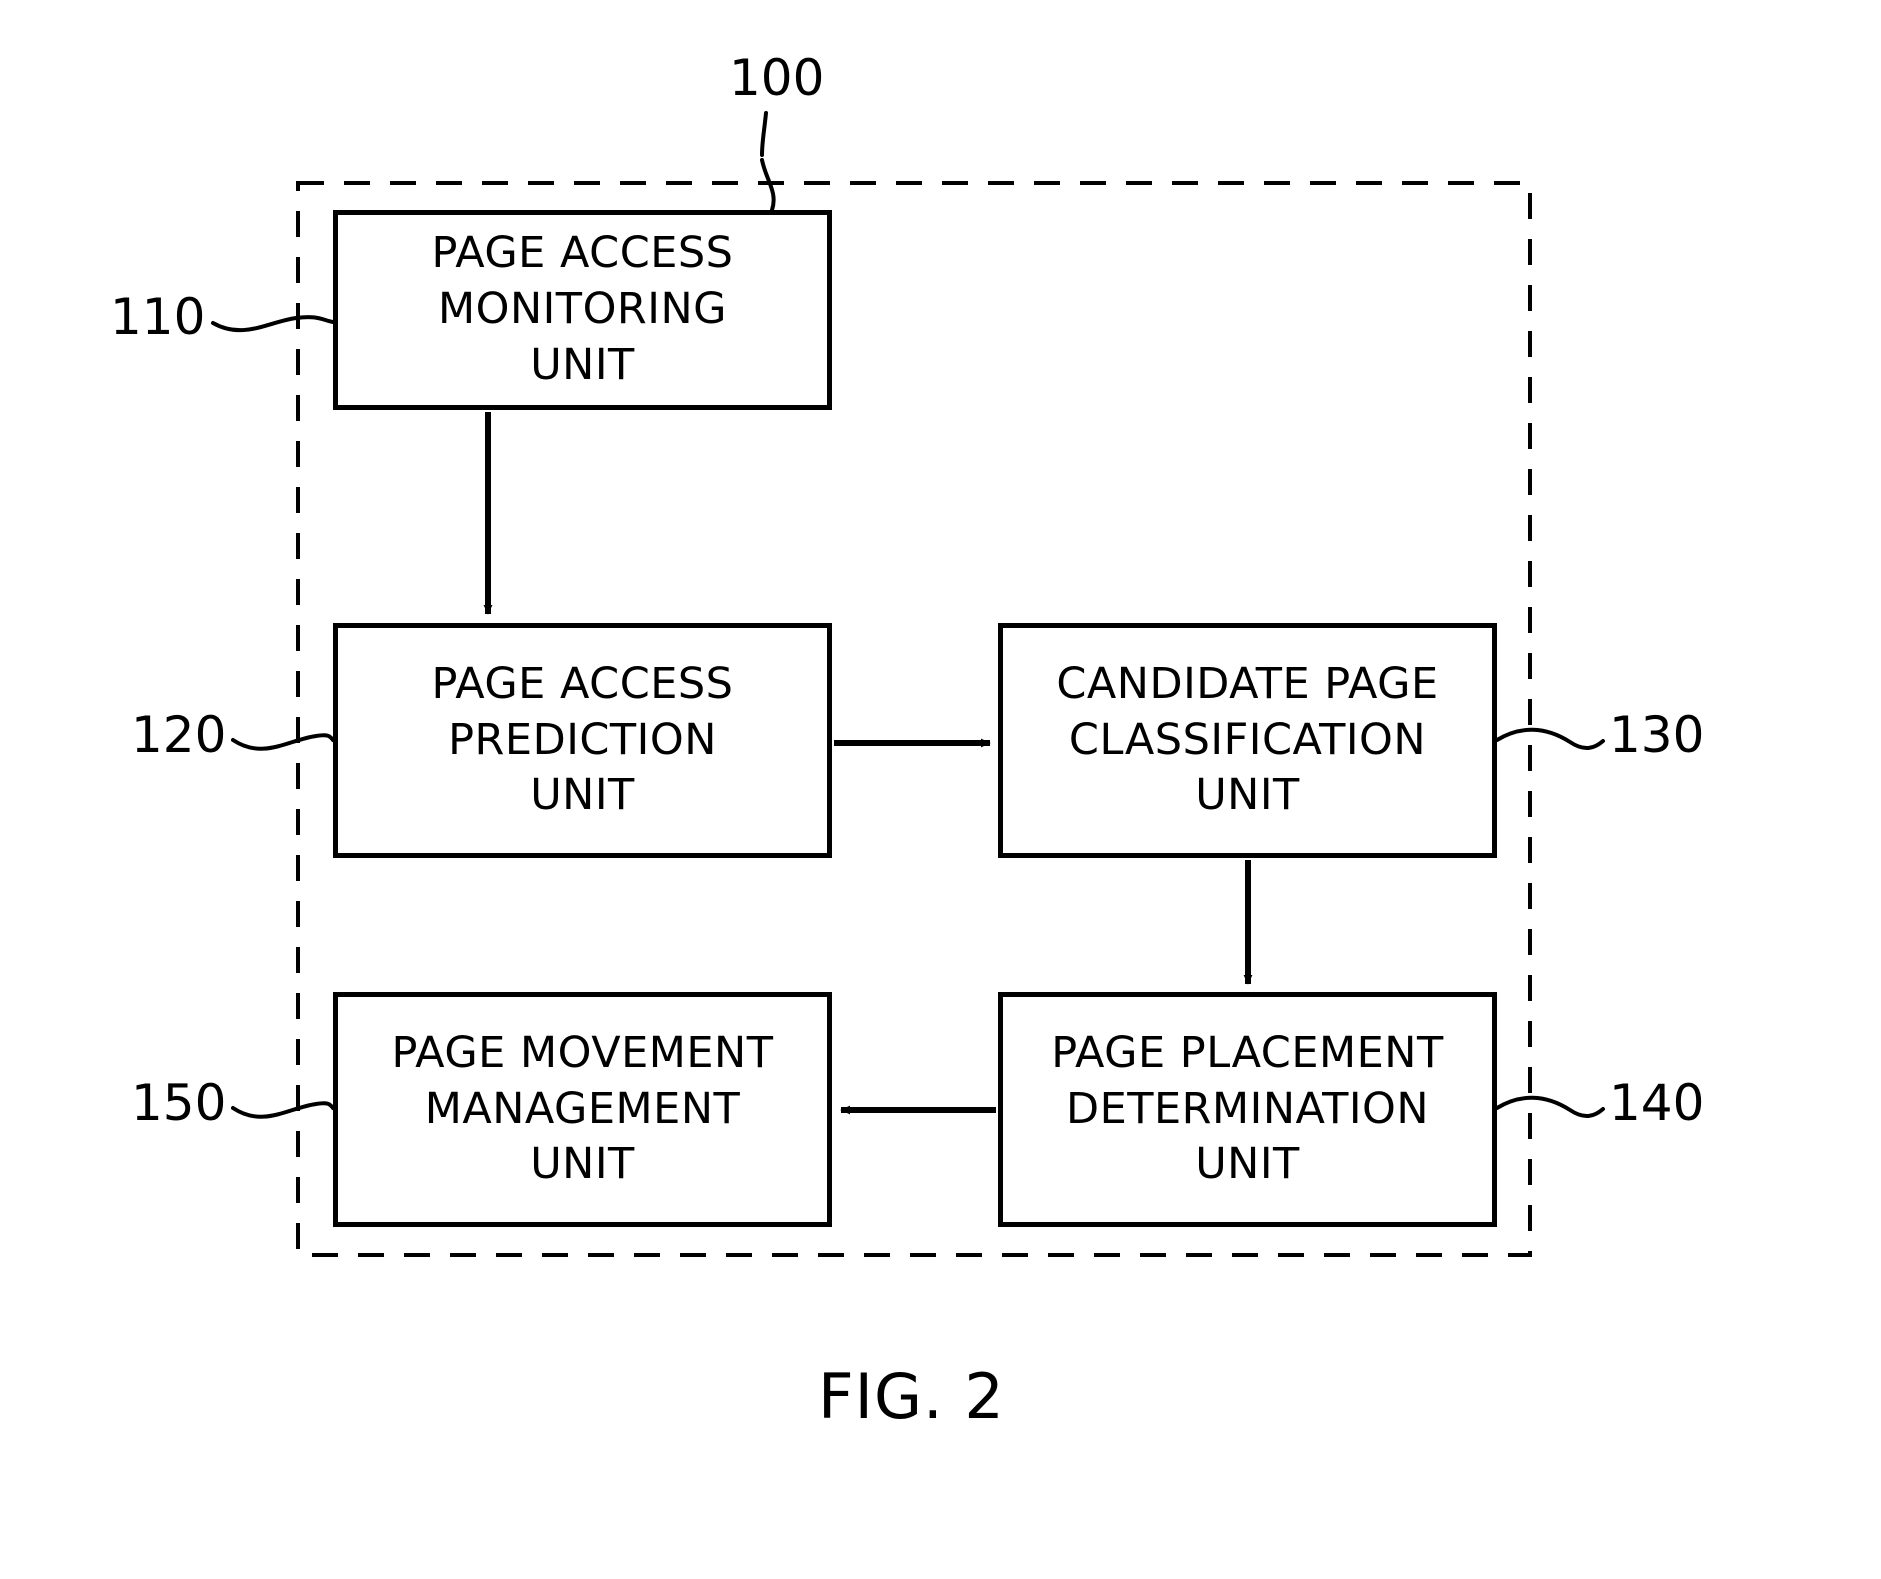  Describe the element at coordinates (1247, 683) in the screenshot. I see `unit-box-label-line: CANDIDATE PAGE` at that location.